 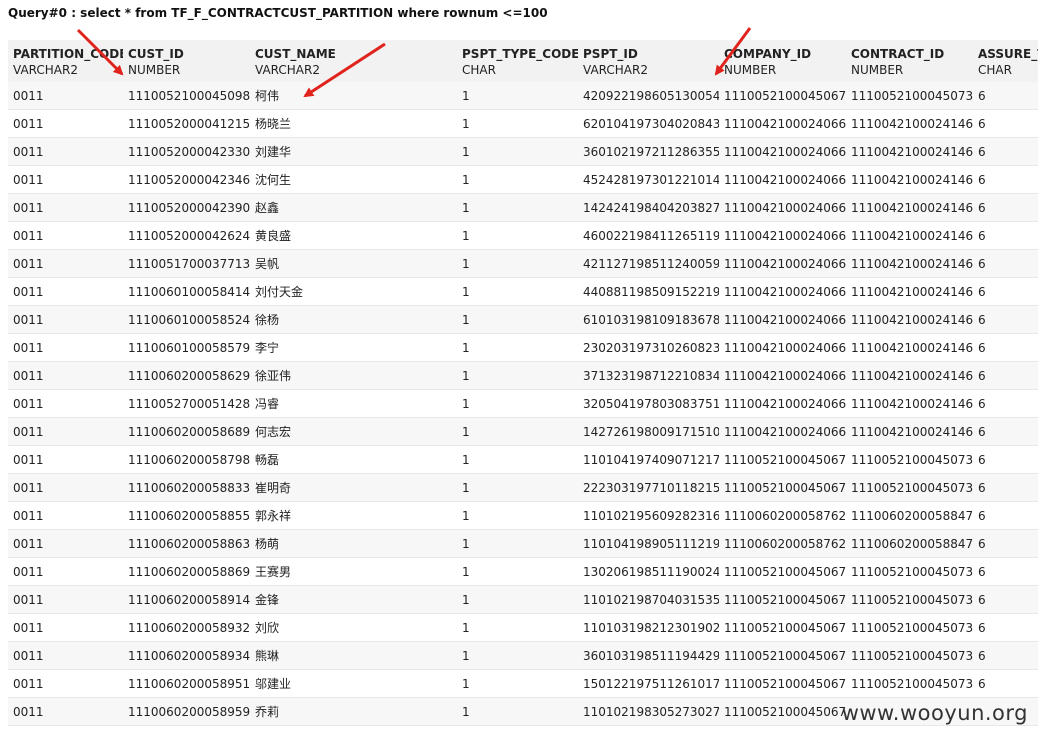 I want to click on cell-cust-id: 1110052000041215, so click(x=186, y=124).